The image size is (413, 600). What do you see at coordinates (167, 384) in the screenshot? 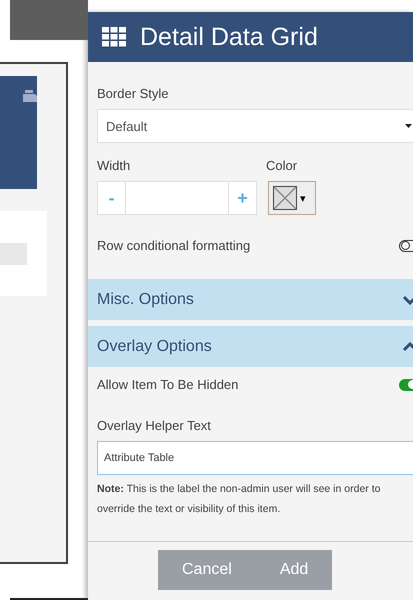
I see `option-label: Allow Item To Be Hidden` at bounding box center [167, 384].